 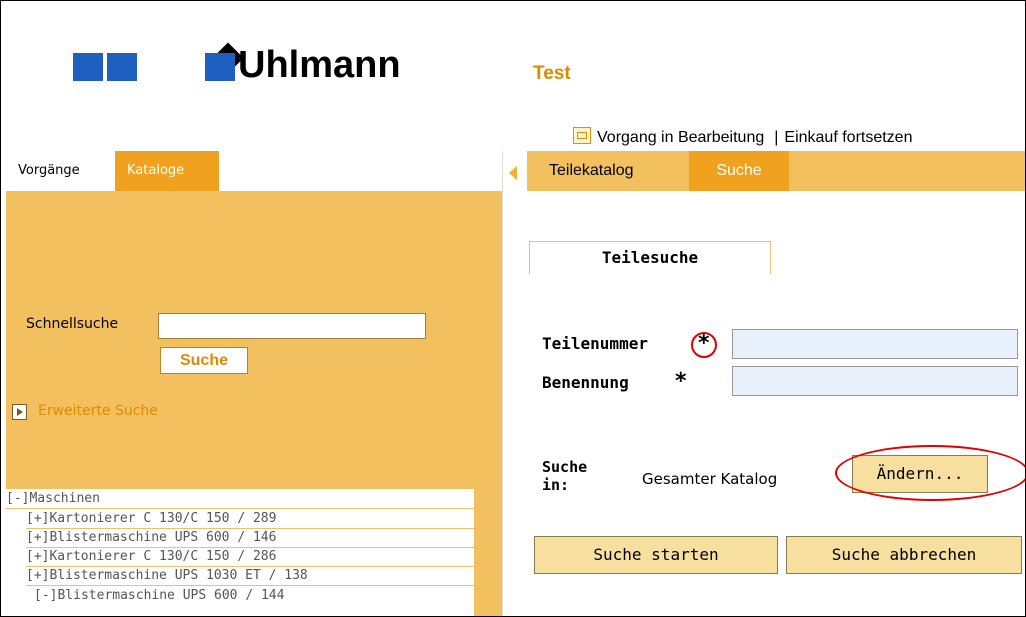 I want to click on arrow-right-icon, so click(x=19, y=412).